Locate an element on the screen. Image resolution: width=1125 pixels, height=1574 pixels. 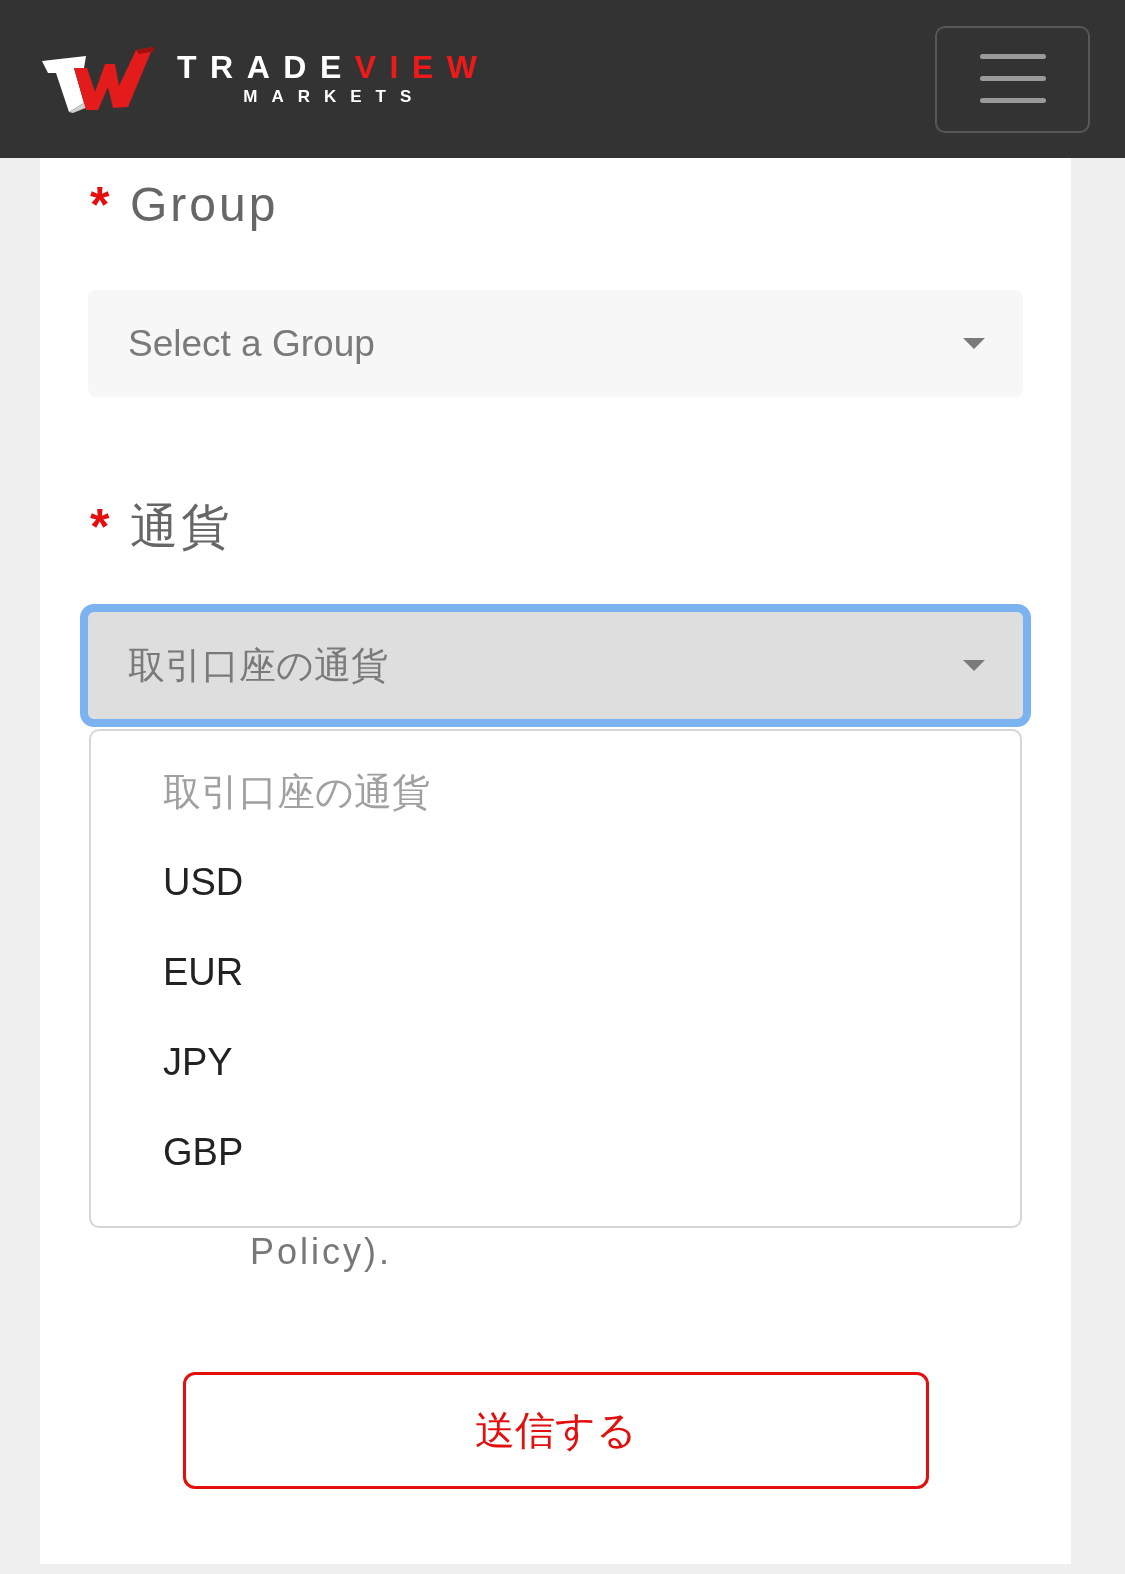
submit-button: 送信する is located at coordinates (555, 1430).